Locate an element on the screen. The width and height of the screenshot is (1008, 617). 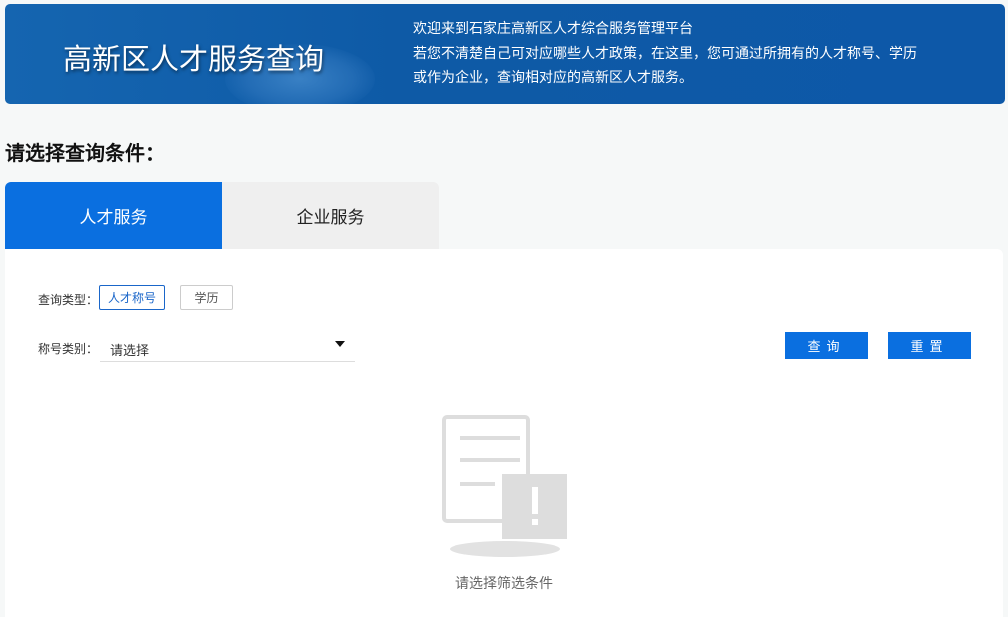
banner-line: 或作为企业，查询相对应的高新区人才服务。 is located at coordinates (553, 78).